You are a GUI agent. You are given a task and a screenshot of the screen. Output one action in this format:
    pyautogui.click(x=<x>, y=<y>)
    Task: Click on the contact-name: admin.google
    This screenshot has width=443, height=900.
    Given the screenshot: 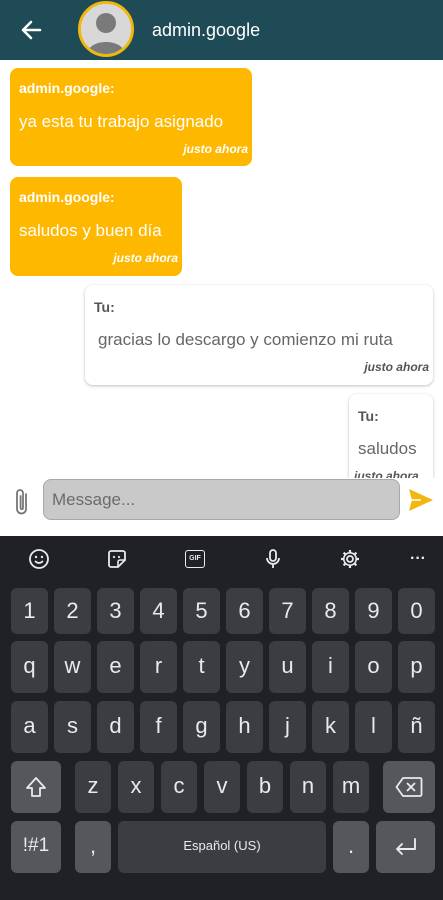 What is the action you would take?
    pyautogui.click(x=206, y=30)
    